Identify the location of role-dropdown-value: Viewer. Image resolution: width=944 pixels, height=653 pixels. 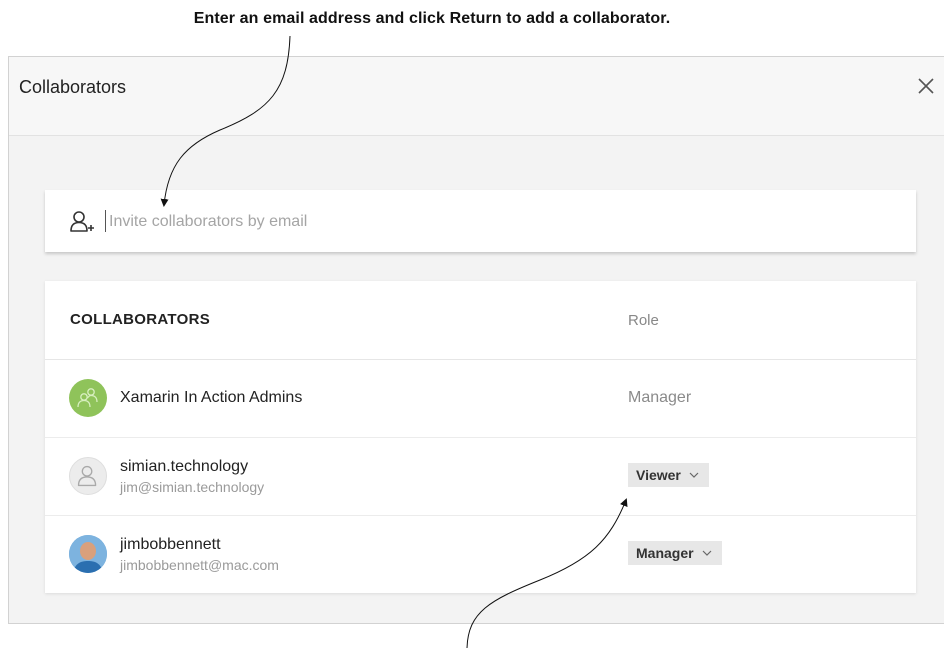
(658, 475).